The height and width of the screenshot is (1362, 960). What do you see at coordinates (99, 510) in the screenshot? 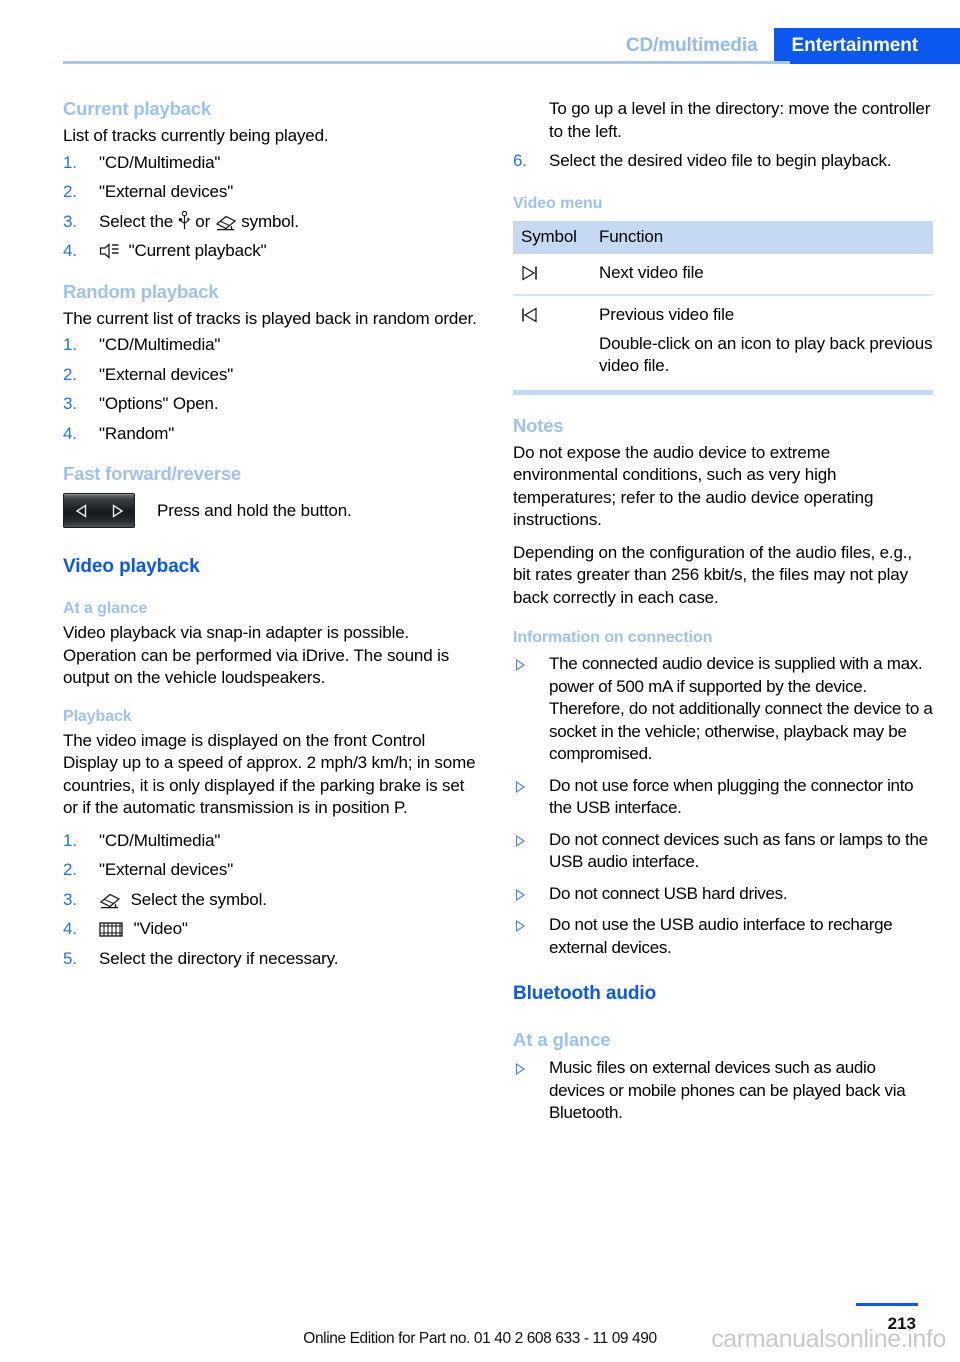
I see `fast-forward-reverse-button` at bounding box center [99, 510].